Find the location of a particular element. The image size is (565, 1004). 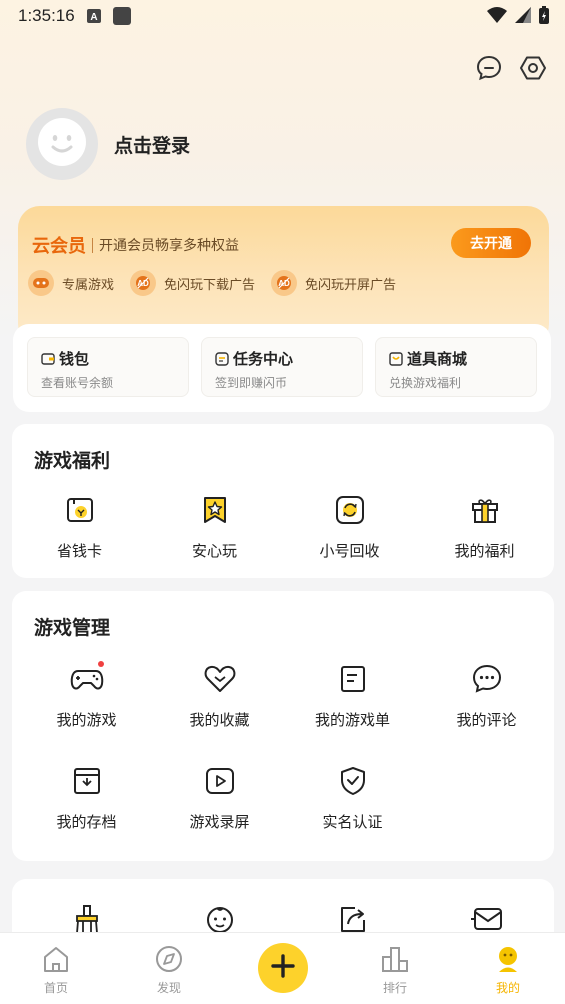

gift-icon is located at coordinates (485, 510).